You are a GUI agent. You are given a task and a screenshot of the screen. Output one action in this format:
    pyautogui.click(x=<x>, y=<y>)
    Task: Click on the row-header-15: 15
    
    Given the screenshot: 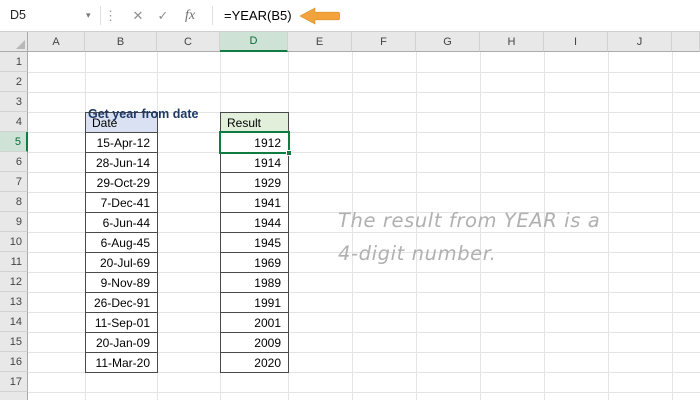 What is the action you would take?
    pyautogui.click(x=14, y=342)
    